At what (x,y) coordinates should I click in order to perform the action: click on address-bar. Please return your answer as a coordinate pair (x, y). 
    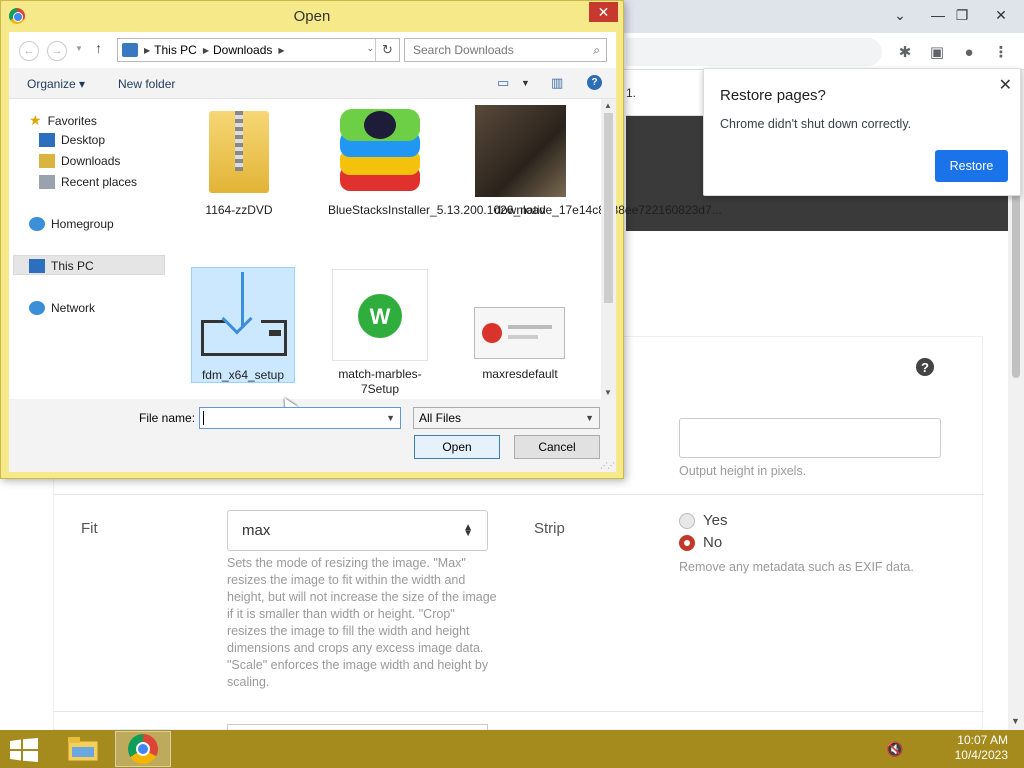
    Looking at the image, I should click on (754, 52).